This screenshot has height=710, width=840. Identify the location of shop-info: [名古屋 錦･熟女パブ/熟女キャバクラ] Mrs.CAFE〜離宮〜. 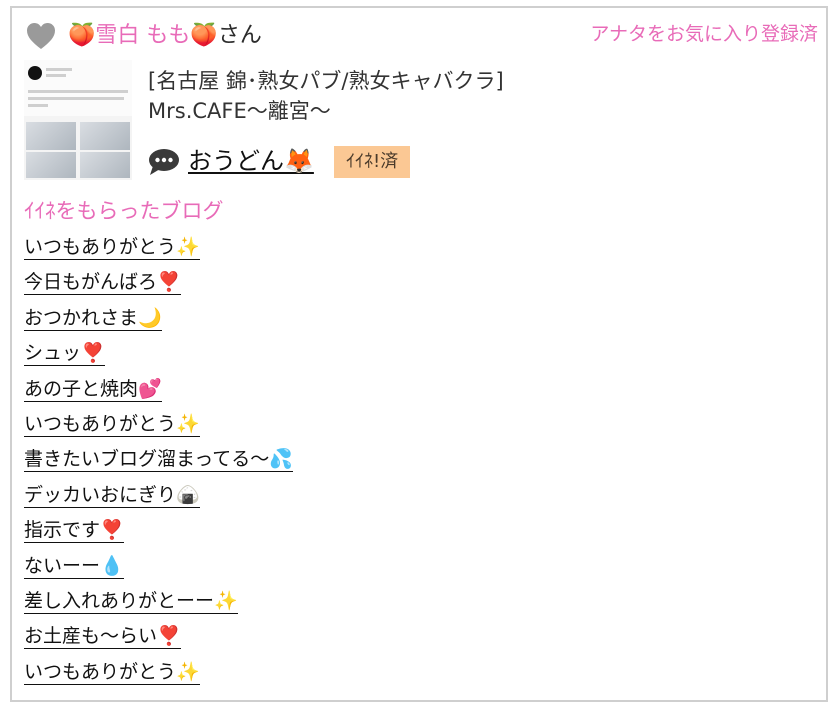
(326, 96).